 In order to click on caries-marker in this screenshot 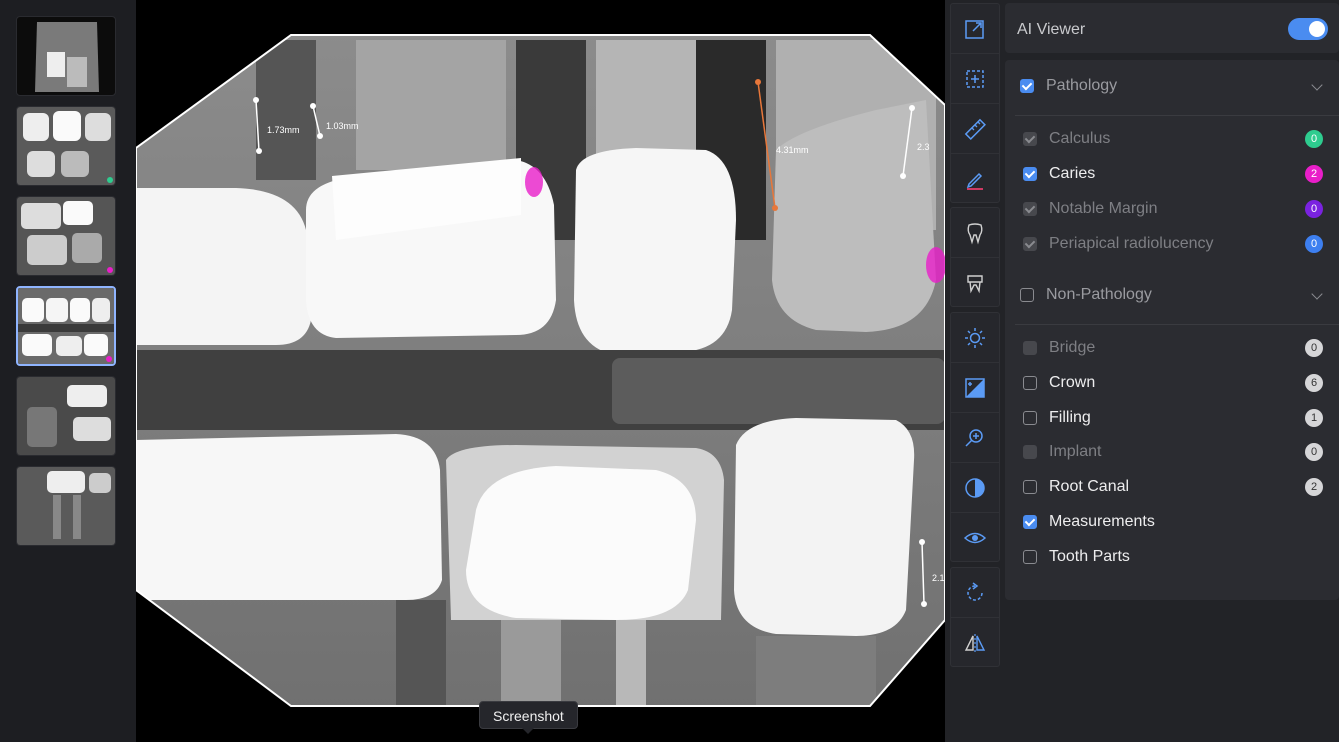, I will do `click(534, 182)`.